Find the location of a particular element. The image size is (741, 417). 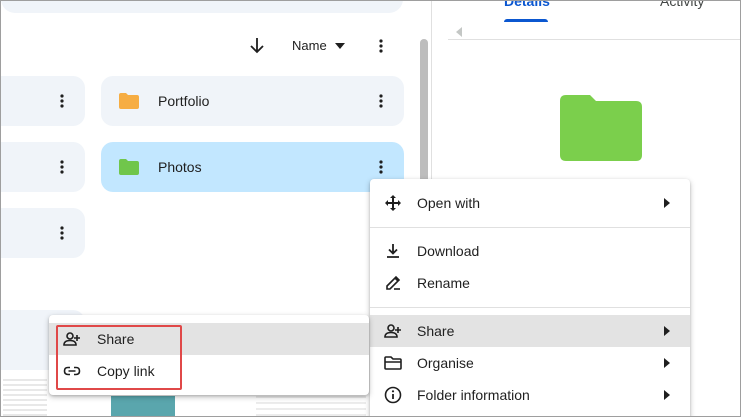

menu-item-rename: Rename is located at coordinates (530, 283).